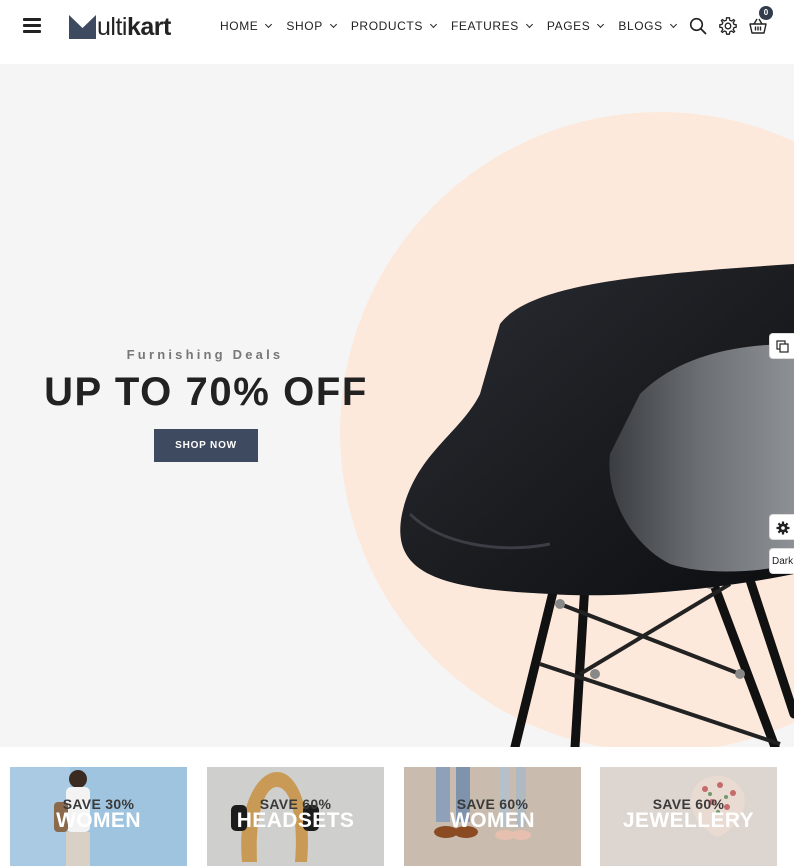 This screenshot has width=794, height=866. What do you see at coordinates (760, 21) in the screenshot?
I see `basket-icon: 0` at bounding box center [760, 21].